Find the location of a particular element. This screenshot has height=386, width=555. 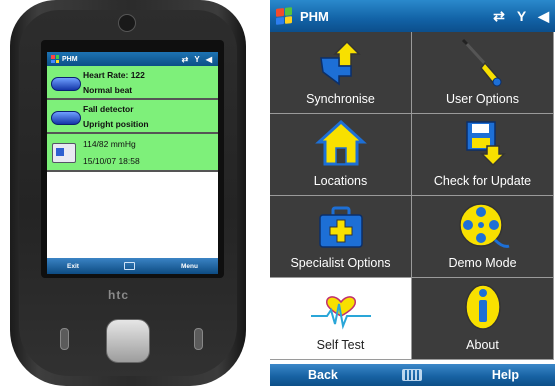

about-label: About is located at coordinates (482, 345).